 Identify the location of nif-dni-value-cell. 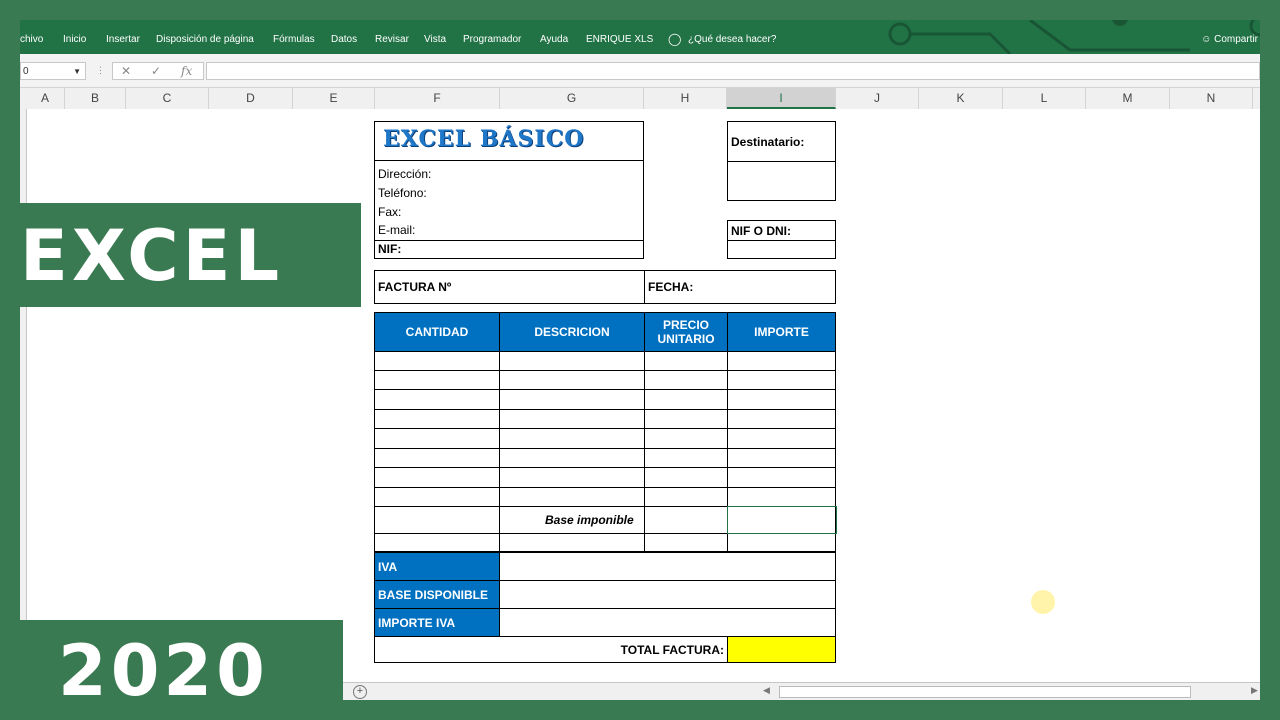
(781, 249).